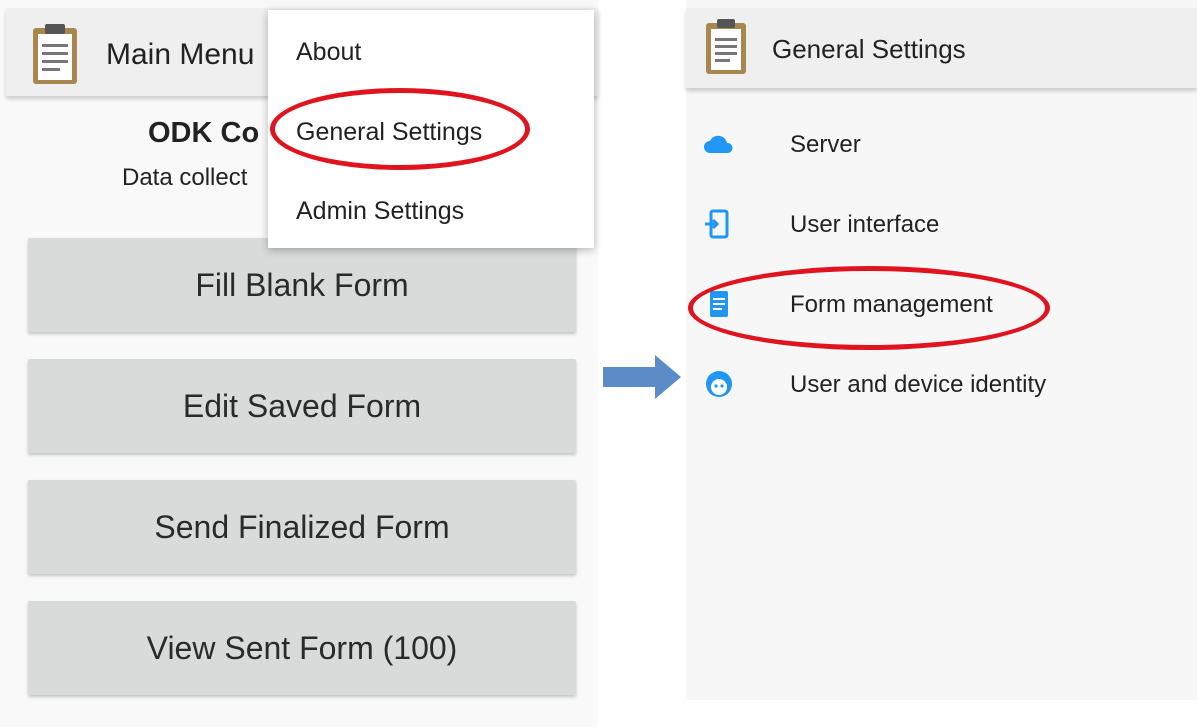 This screenshot has height=727, width=1197. I want to click on menu-item-admin-settings: Admin Settings, so click(380, 211).